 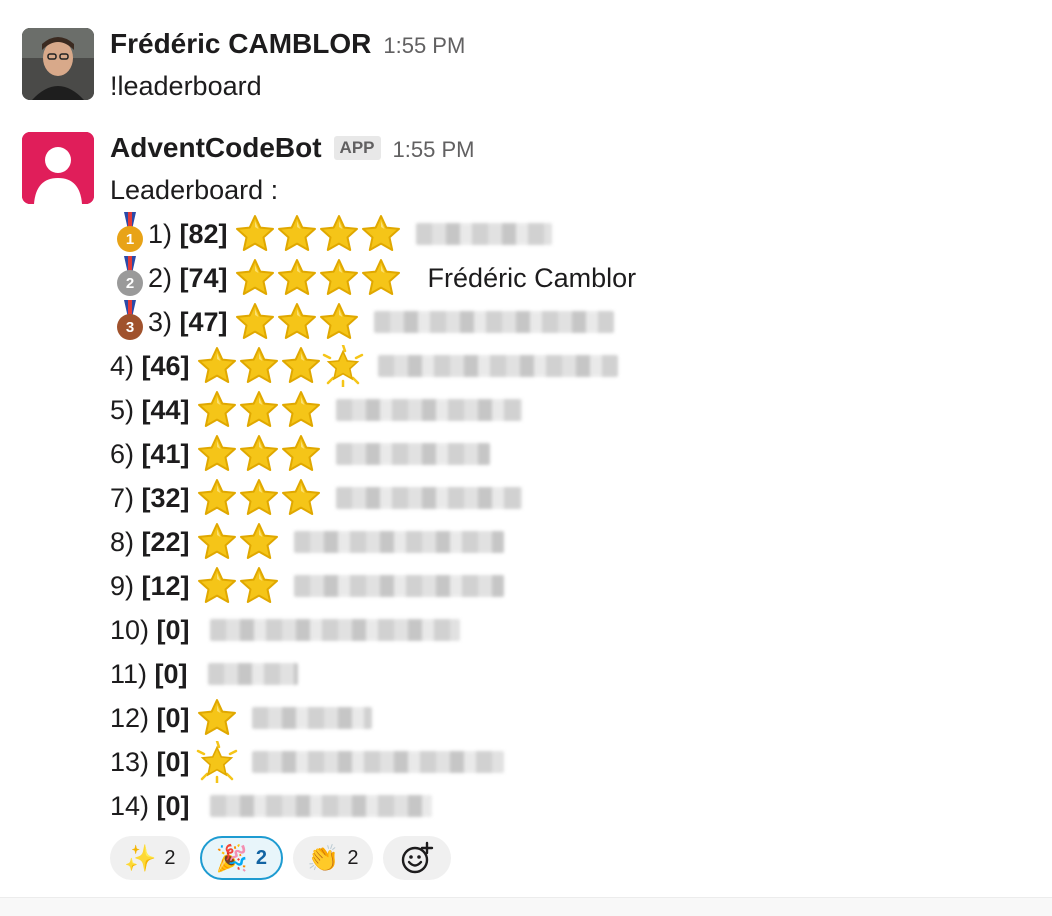 What do you see at coordinates (129, 234) in the screenshot?
I see `gold-medal-icon: 1` at bounding box center [129, 234].